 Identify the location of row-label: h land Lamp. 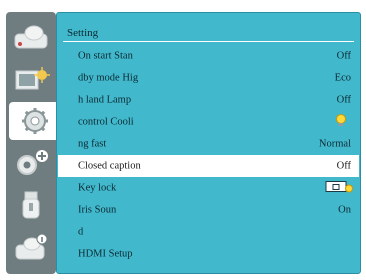
(105, 100).